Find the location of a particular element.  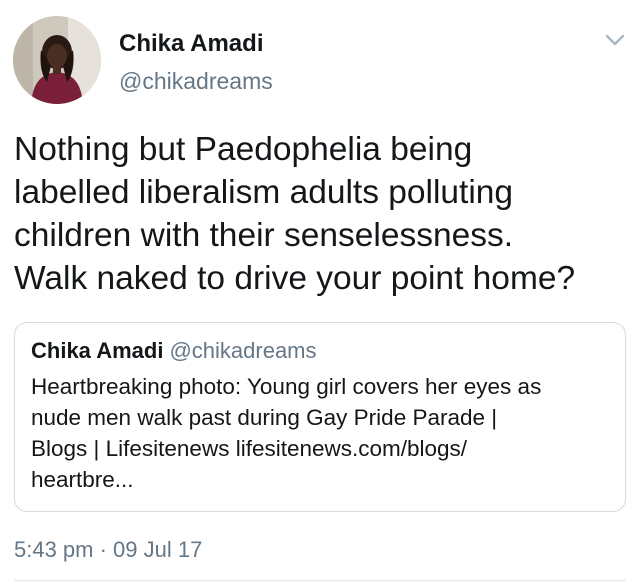

profile-photo-icon is located at coordinates (57, 60).